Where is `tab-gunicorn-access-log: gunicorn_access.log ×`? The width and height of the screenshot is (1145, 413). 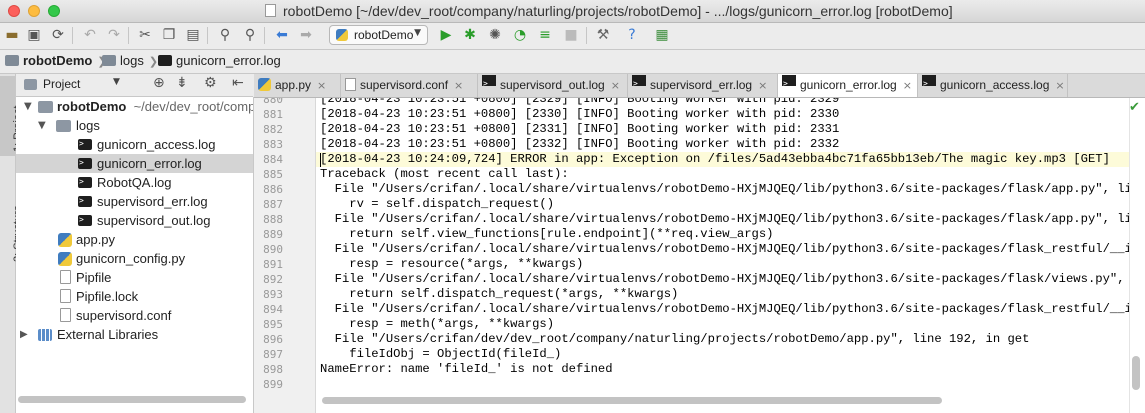
tab-gunicorn-access-log: gunicorn_access.log × is located at coordinates (993, 85).